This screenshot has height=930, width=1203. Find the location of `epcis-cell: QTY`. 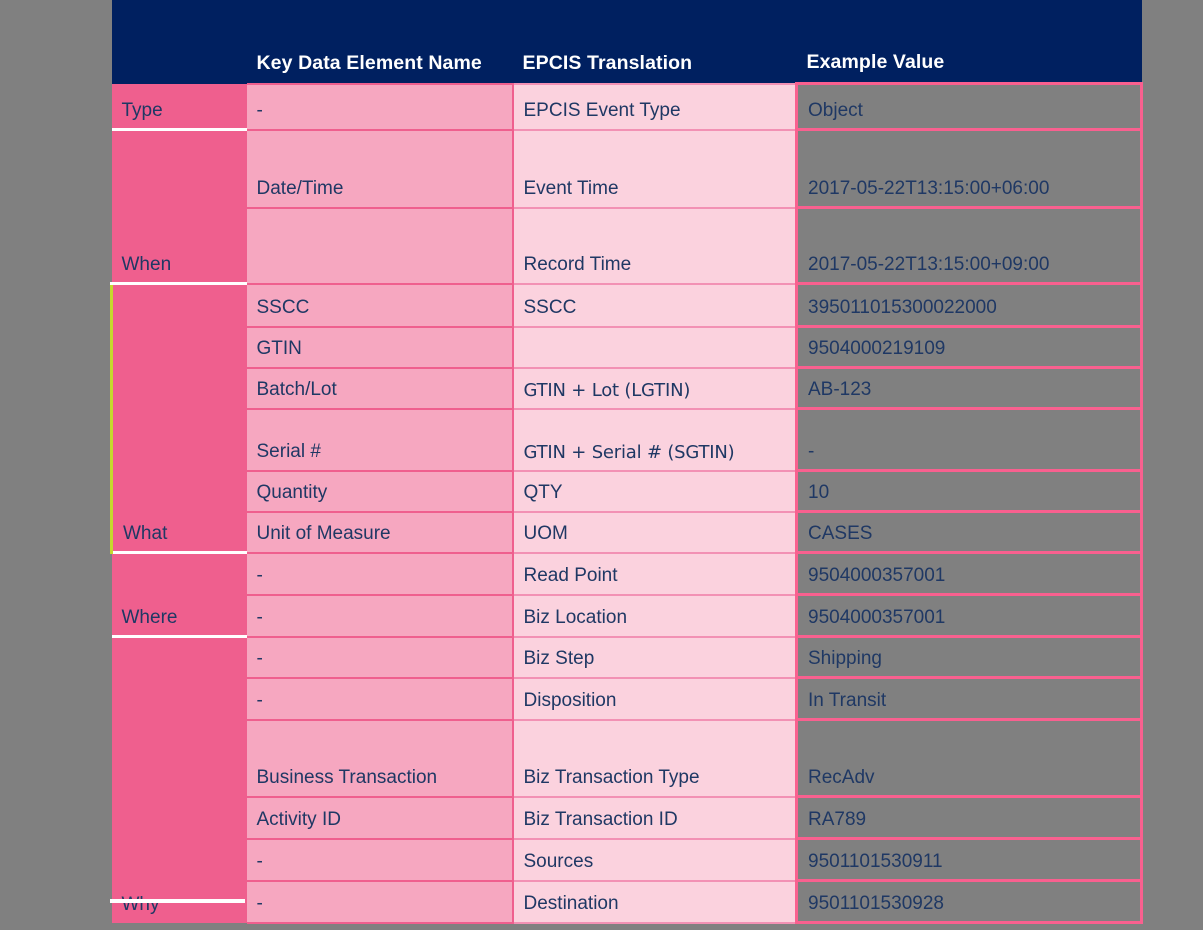

epcis-cell: QTY is located at coordinates (654, 491).